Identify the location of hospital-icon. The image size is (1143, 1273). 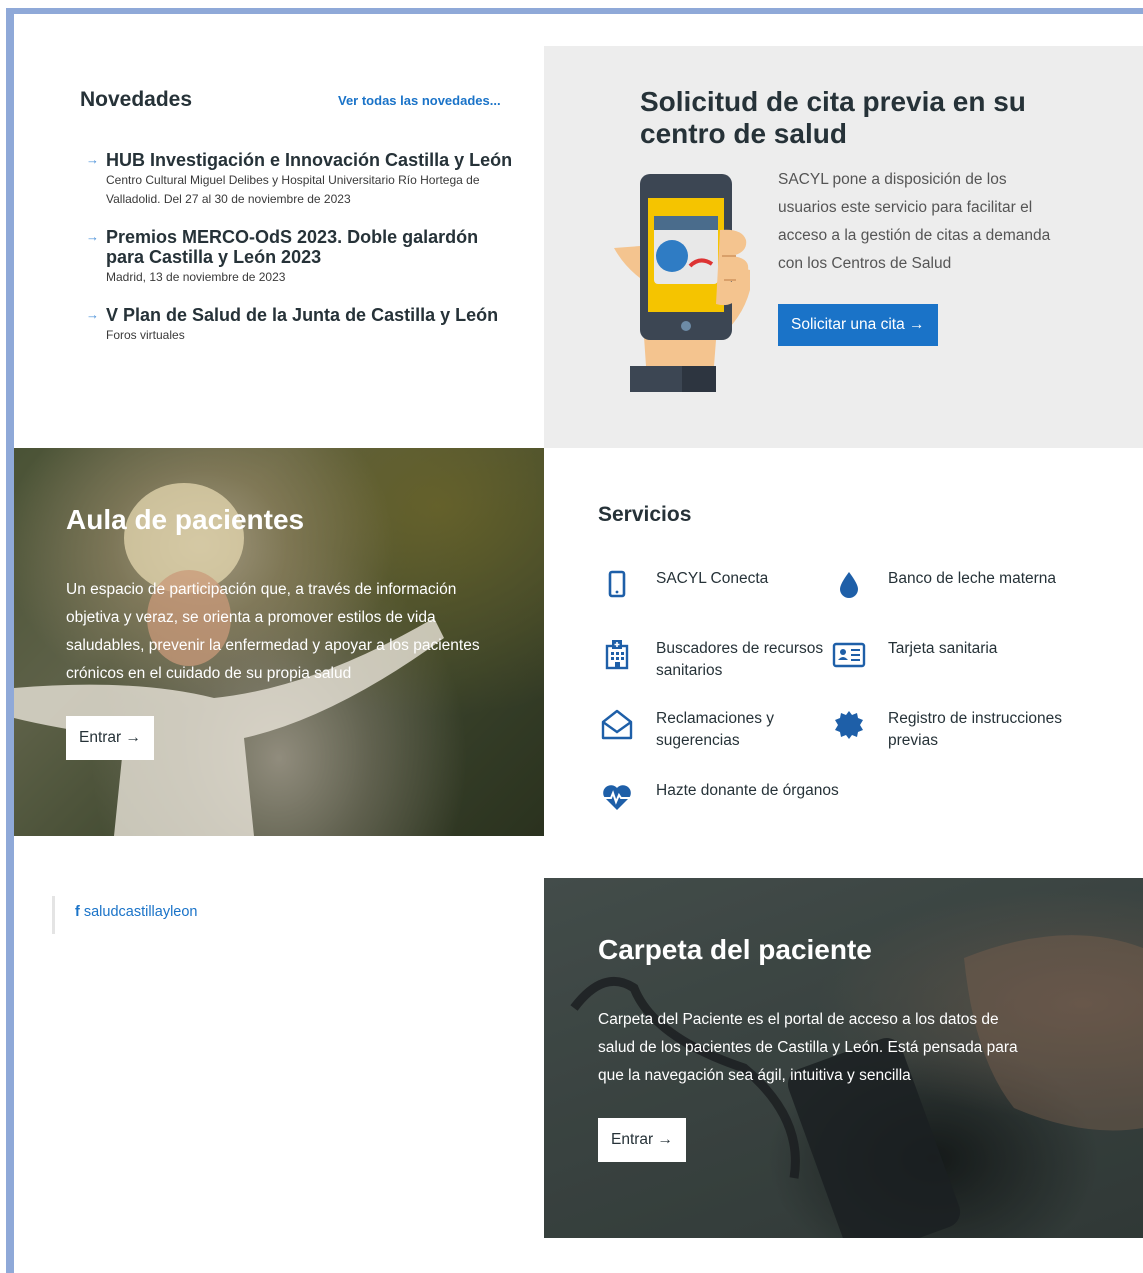
(617, 655).